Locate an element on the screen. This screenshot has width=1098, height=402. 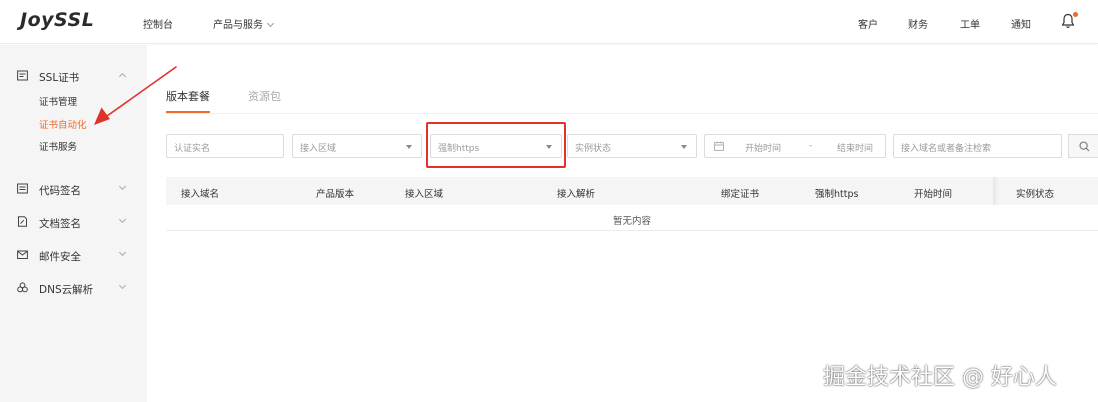
nav-products: 产品与服务 is located at coordinates (244, 23).